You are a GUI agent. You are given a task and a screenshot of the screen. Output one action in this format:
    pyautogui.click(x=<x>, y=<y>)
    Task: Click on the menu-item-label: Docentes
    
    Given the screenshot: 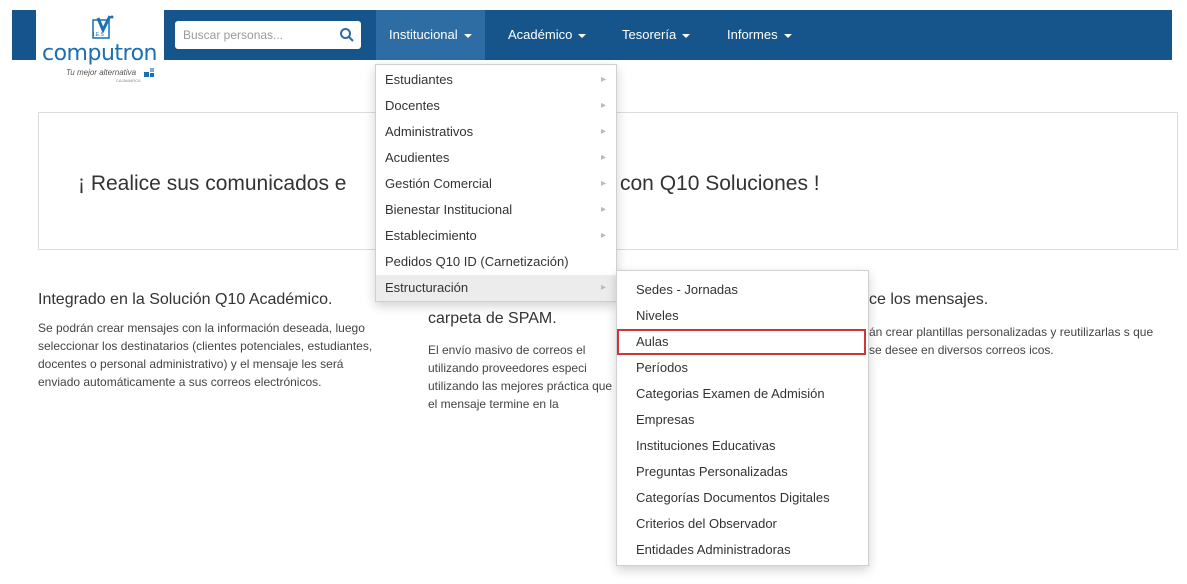 What is the action you would take?
    pyautogui.click(x=412, y=105)
    